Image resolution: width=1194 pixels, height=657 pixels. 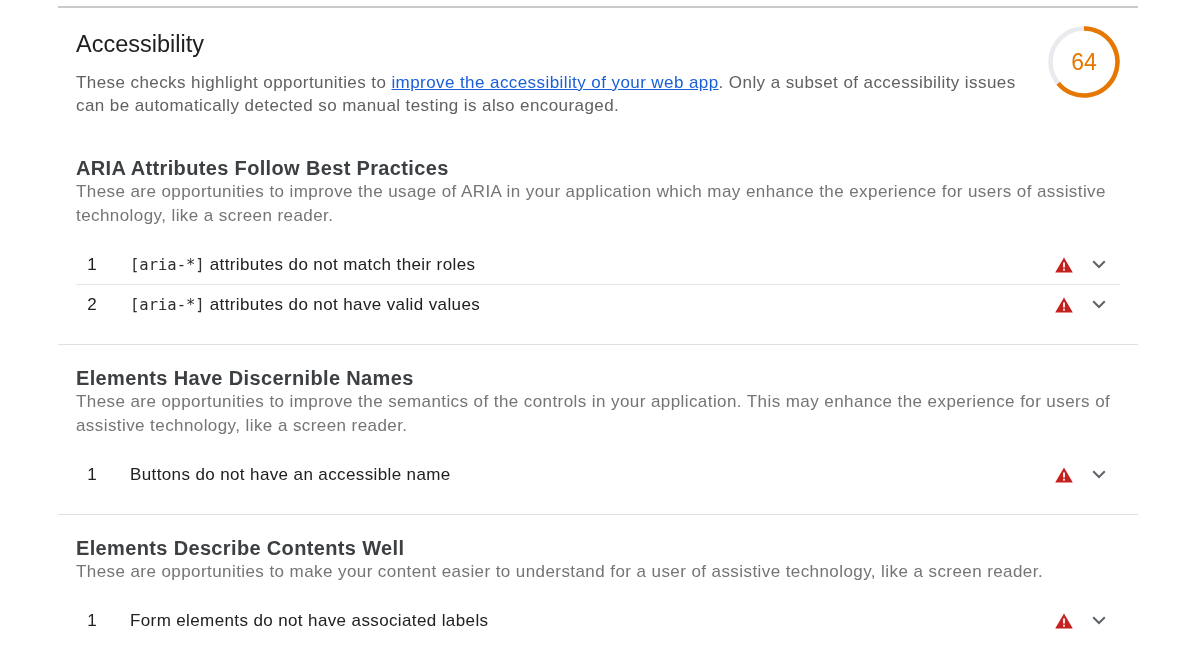 I want to click on score-value: 64, so click(x=1084, y=62).